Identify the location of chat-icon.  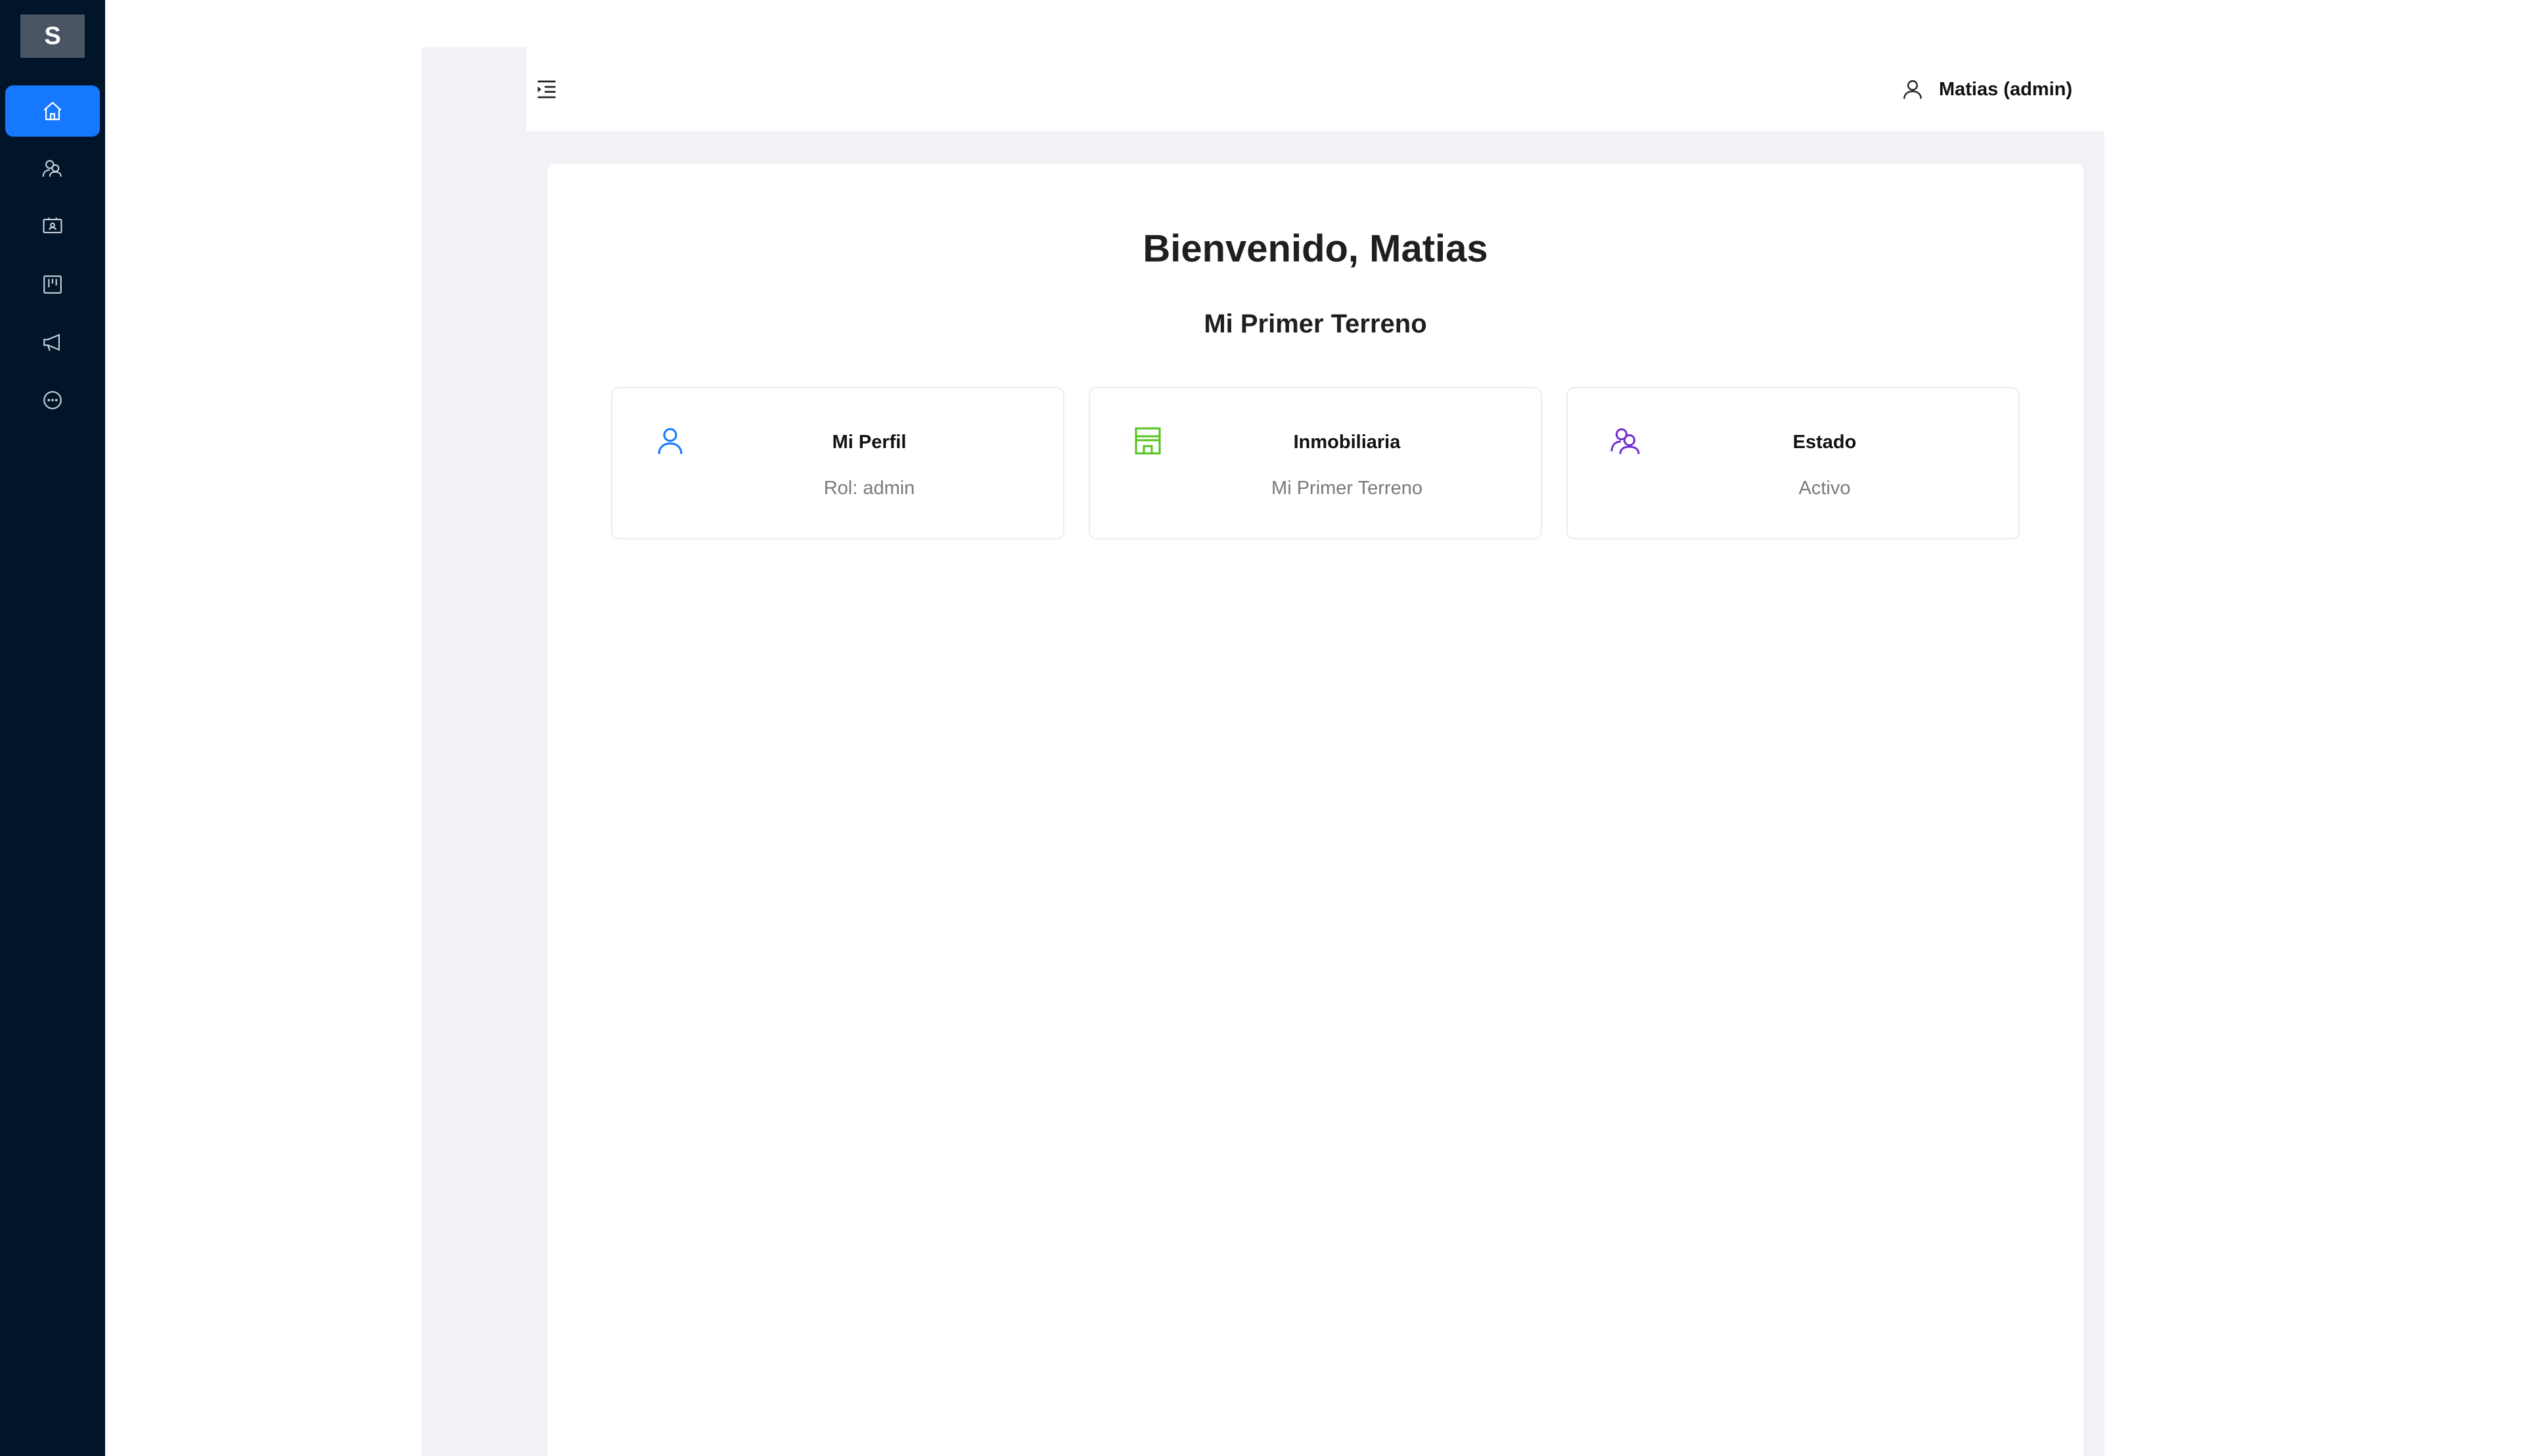
(52, 400).